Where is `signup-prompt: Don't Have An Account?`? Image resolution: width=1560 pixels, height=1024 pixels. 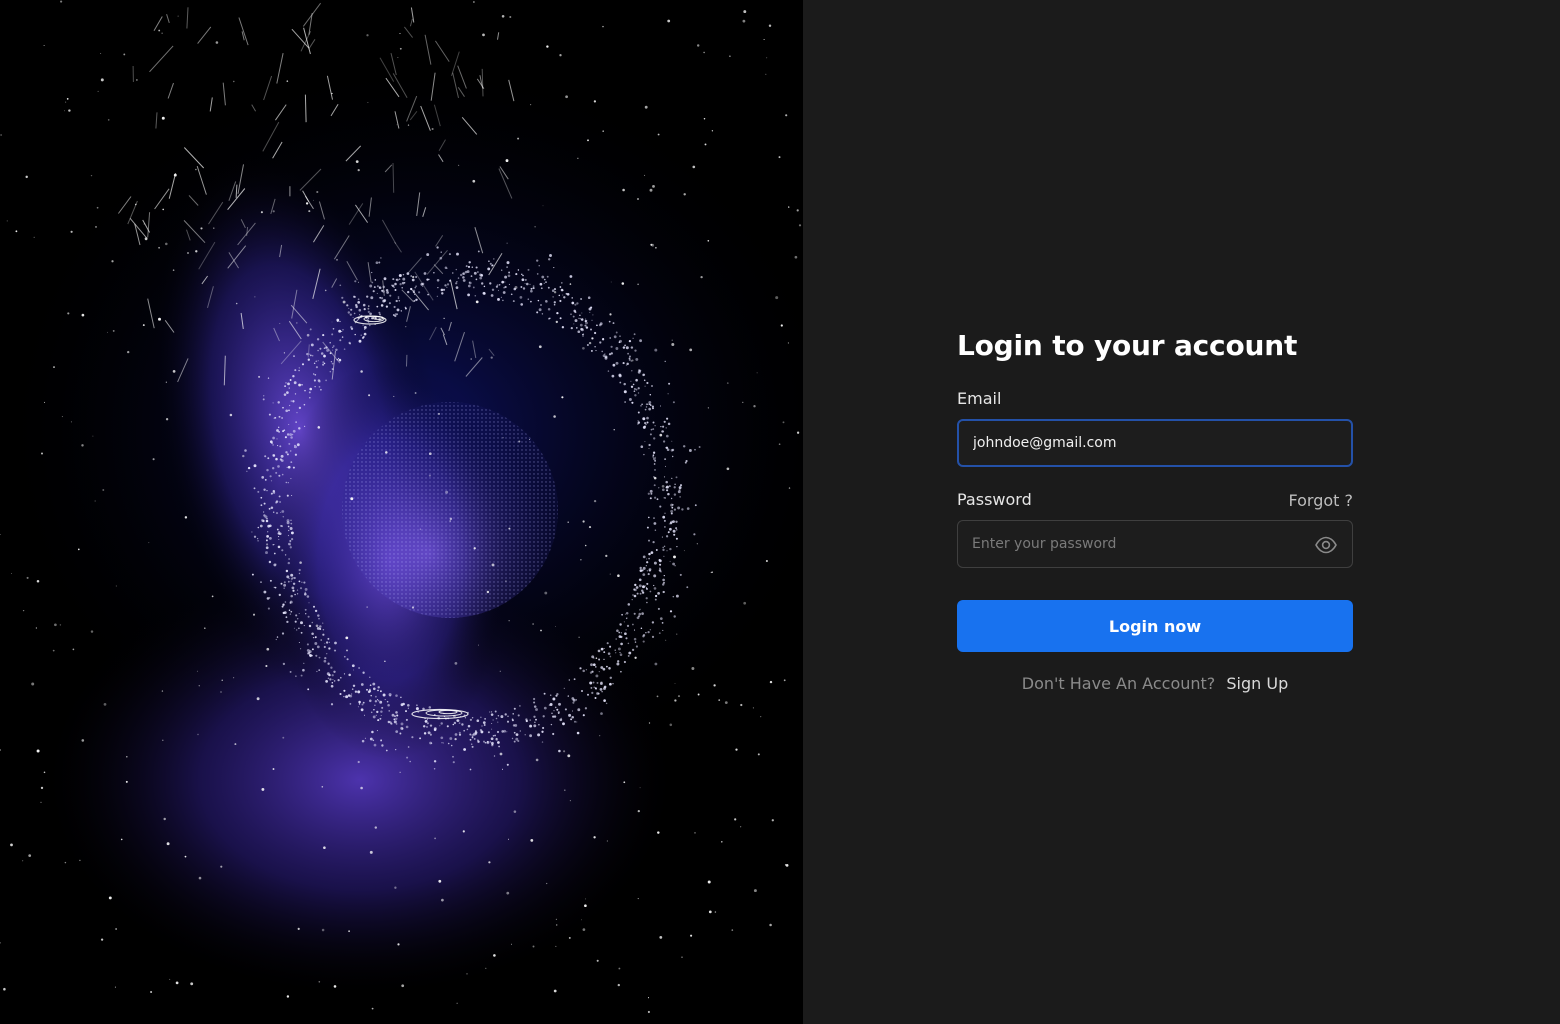
signup-prompt: Don't Have An Account? is located at coordinates (1118, 683).